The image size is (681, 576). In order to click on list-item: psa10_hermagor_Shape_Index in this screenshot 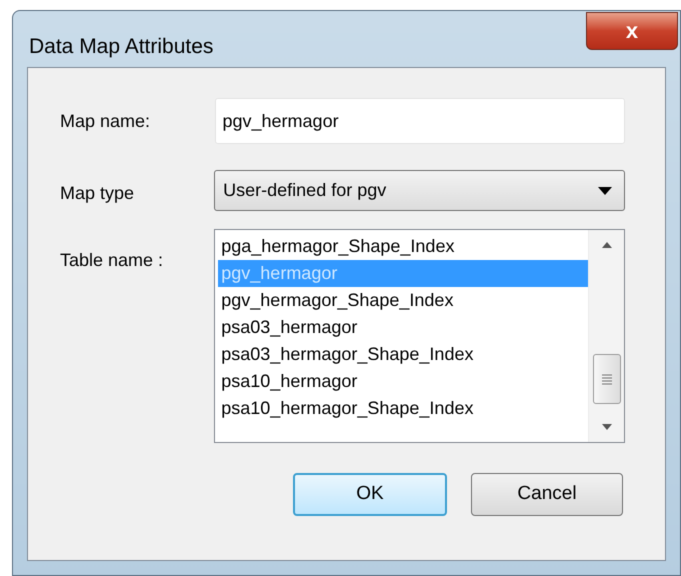, I will do `click(403, 408)`.